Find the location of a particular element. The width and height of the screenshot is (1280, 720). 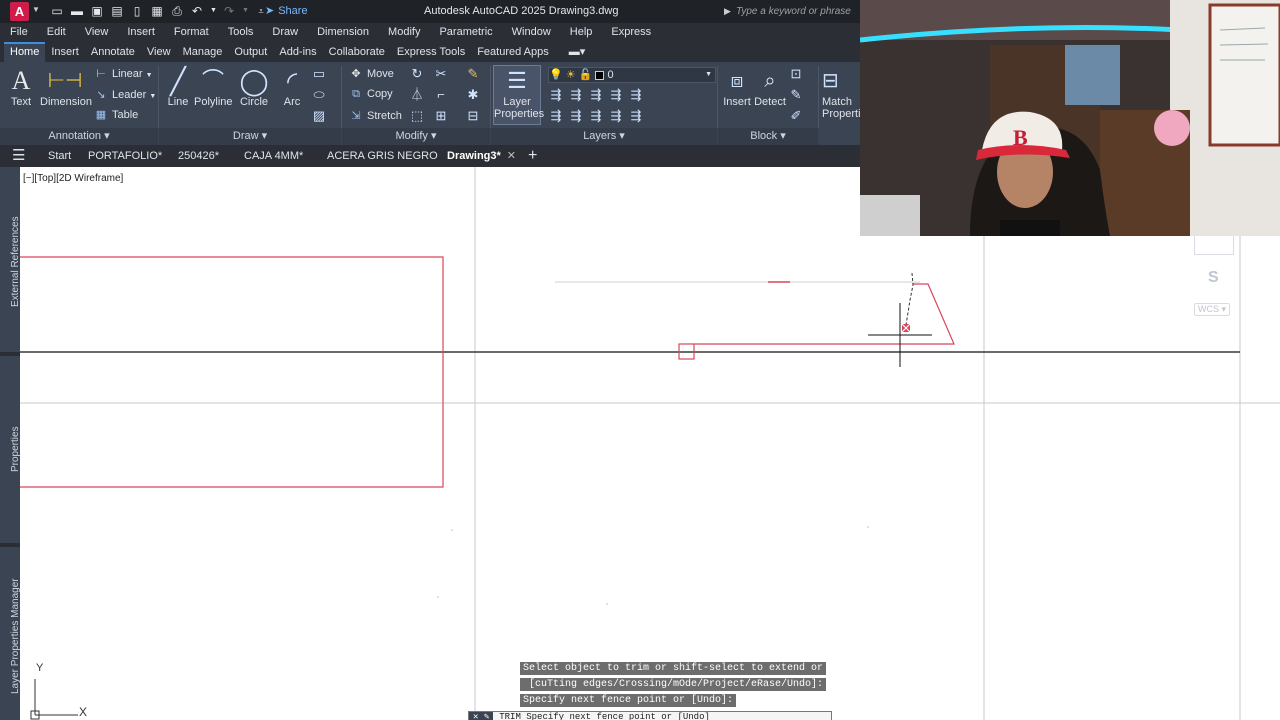

ellipse-icon: ⬭ is located at coordinates (319, 95).